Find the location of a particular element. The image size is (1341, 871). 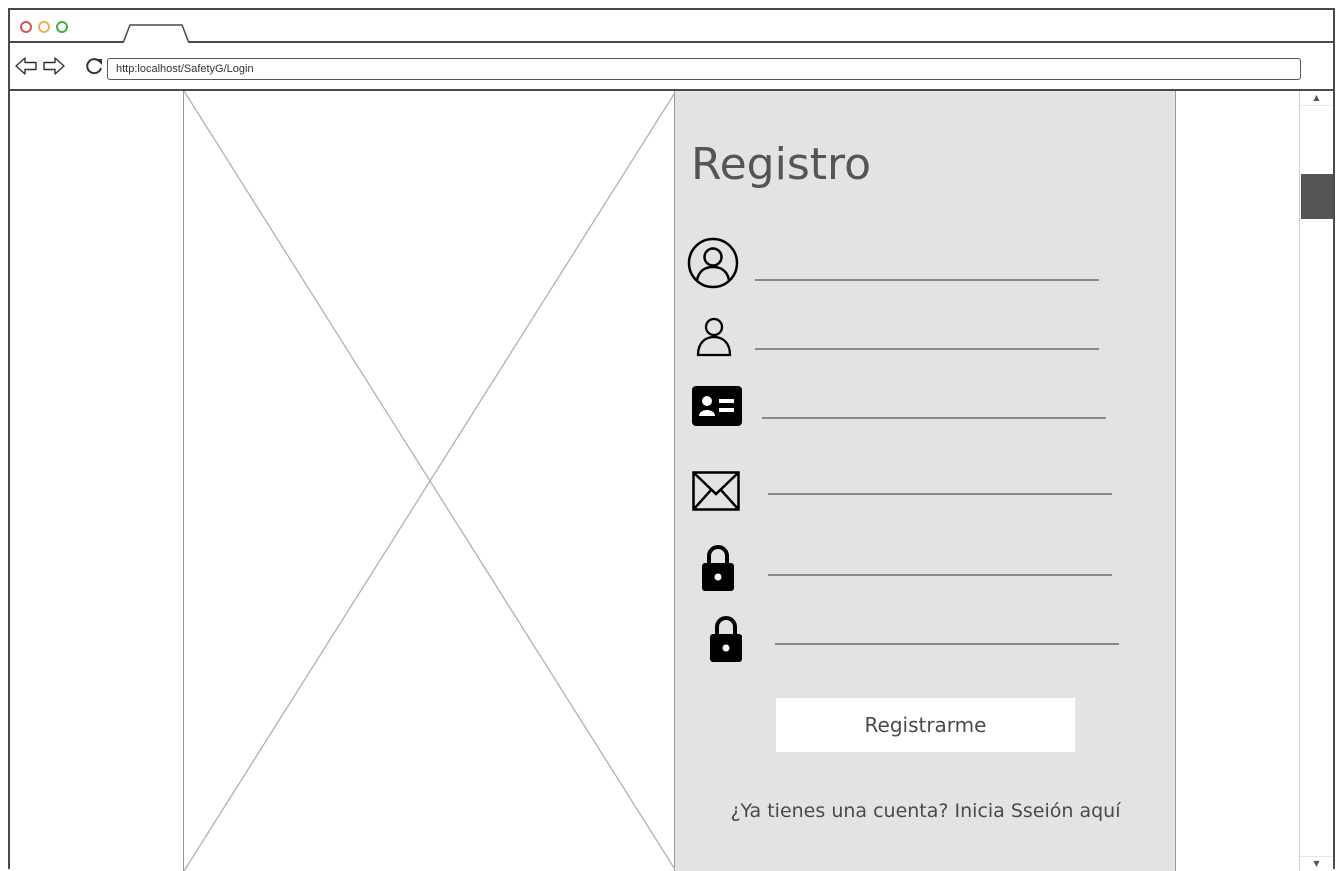

close-window-button is located at coordinates (26, 27).